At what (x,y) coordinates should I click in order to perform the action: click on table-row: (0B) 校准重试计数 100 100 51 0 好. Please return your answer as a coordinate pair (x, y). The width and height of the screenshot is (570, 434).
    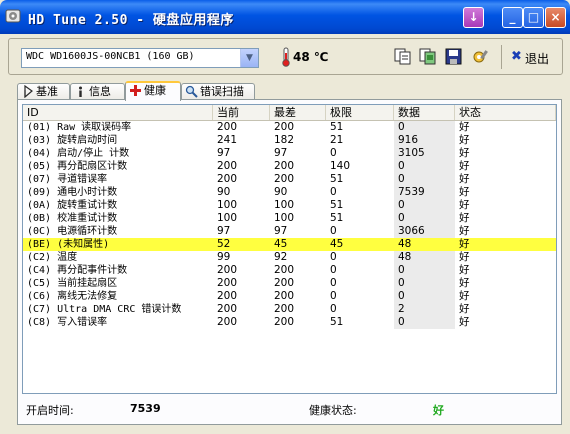
    Looking at the image, I should click on (289, 218).